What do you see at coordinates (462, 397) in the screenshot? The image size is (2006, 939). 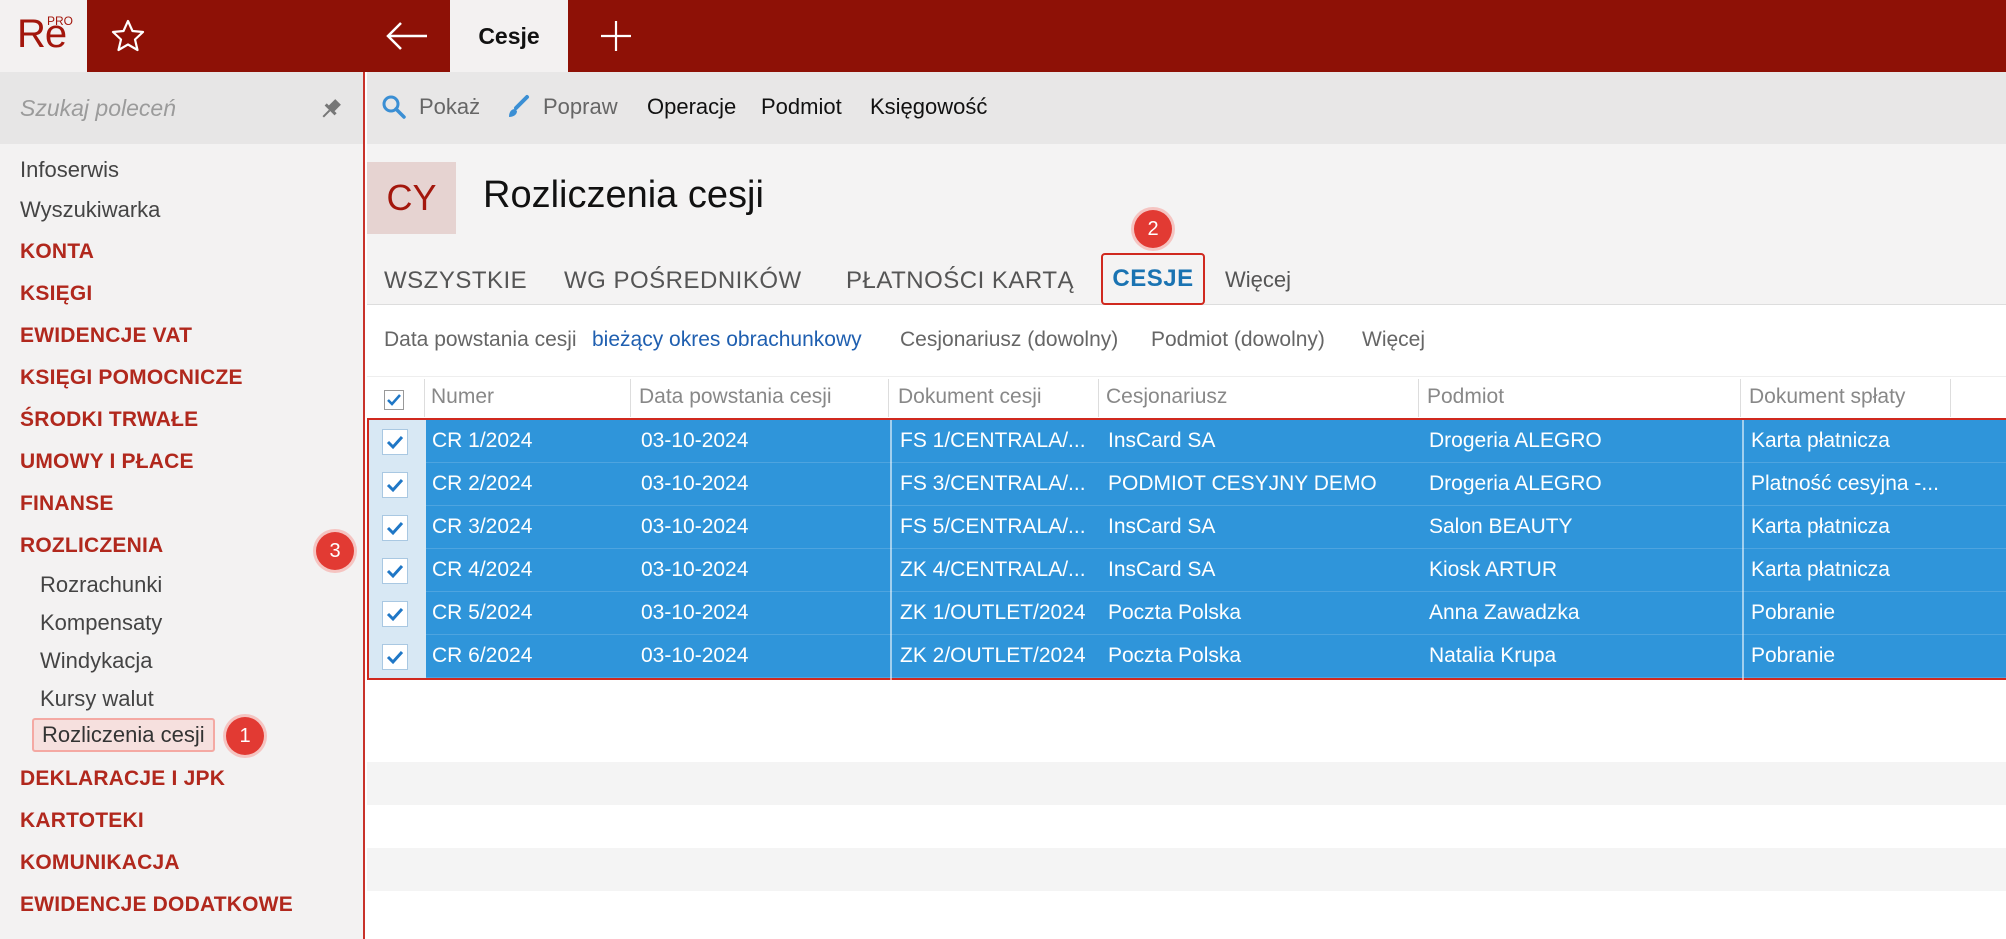 I see `column-header-numer: Numer` at bounding box center [462, 397].